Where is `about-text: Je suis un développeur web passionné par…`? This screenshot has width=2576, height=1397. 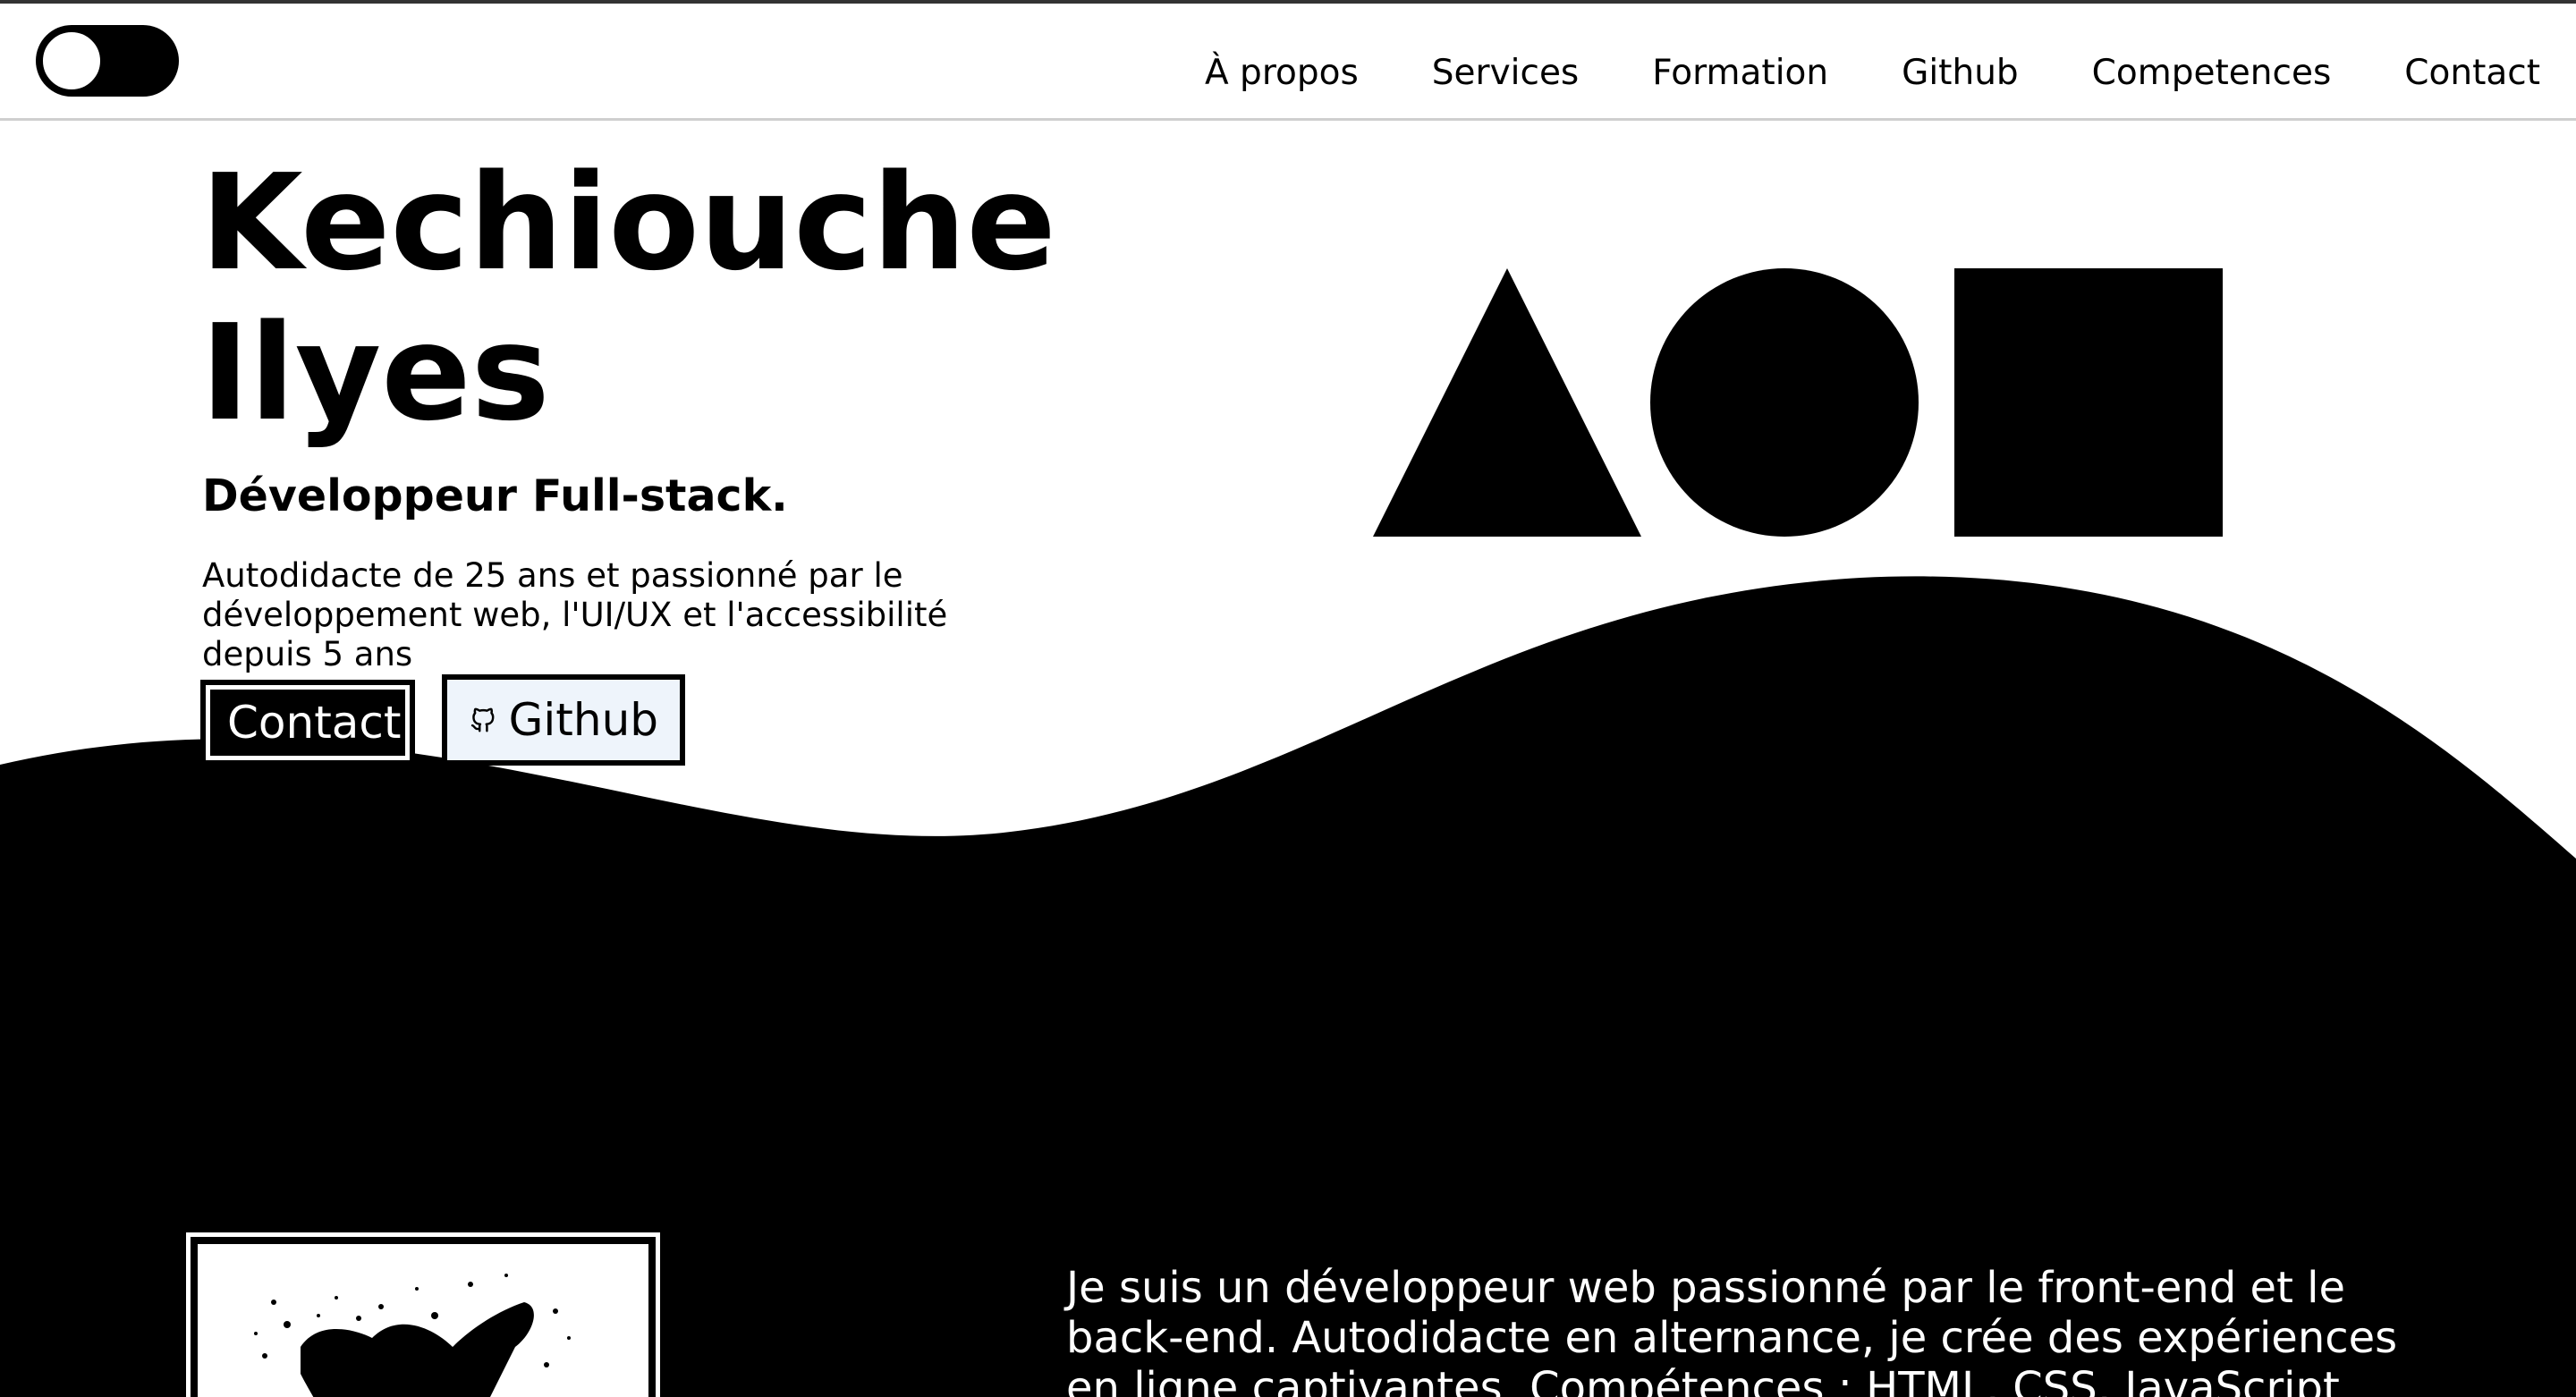
about-text: Je suis un développeur web passionné par… is located at coordinates (1732, 1330).